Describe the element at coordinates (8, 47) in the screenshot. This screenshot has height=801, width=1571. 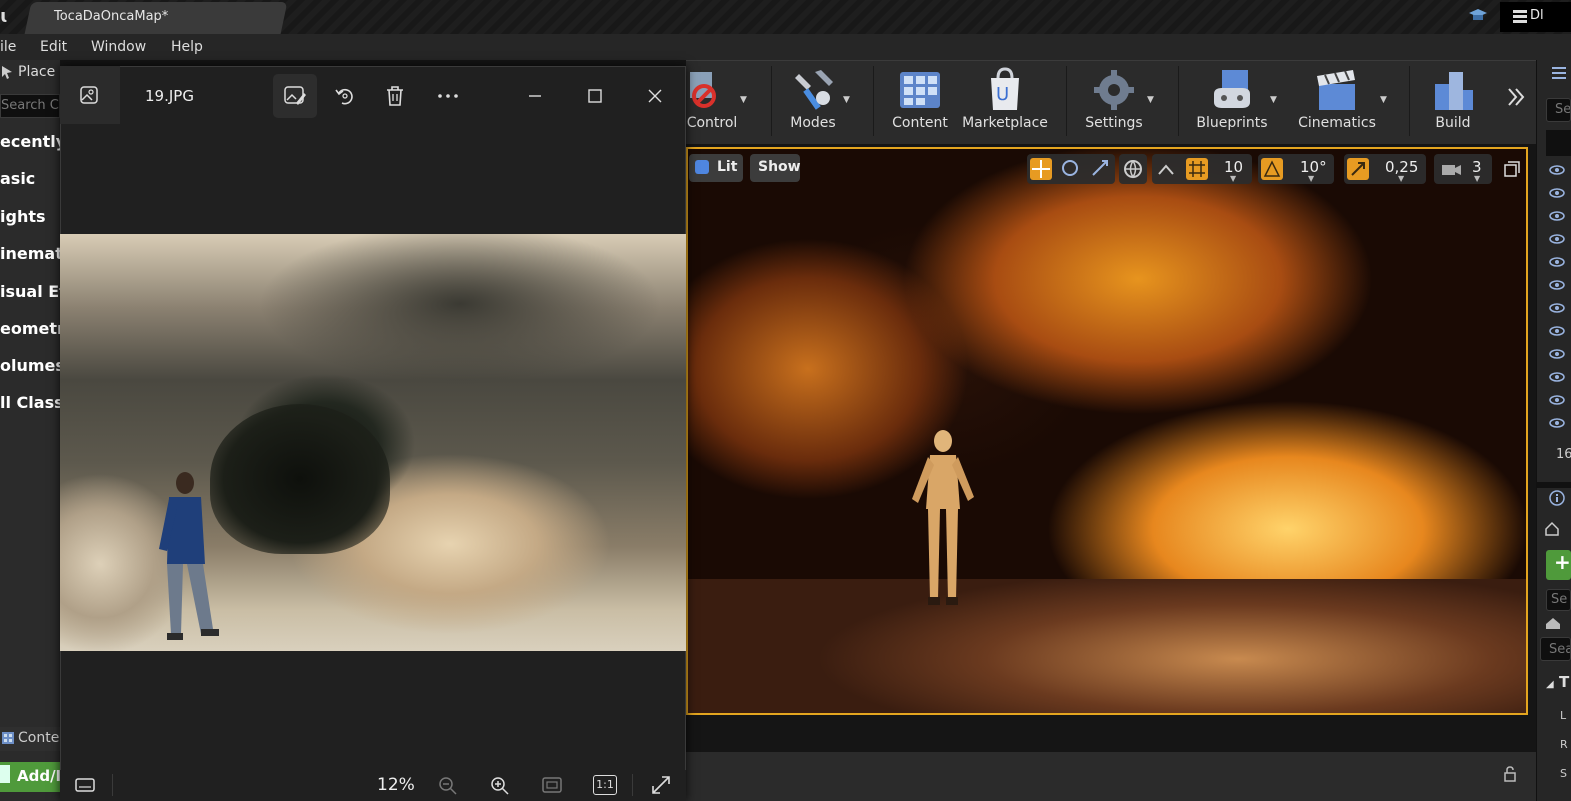
I see `menu-file: ile` at that location.